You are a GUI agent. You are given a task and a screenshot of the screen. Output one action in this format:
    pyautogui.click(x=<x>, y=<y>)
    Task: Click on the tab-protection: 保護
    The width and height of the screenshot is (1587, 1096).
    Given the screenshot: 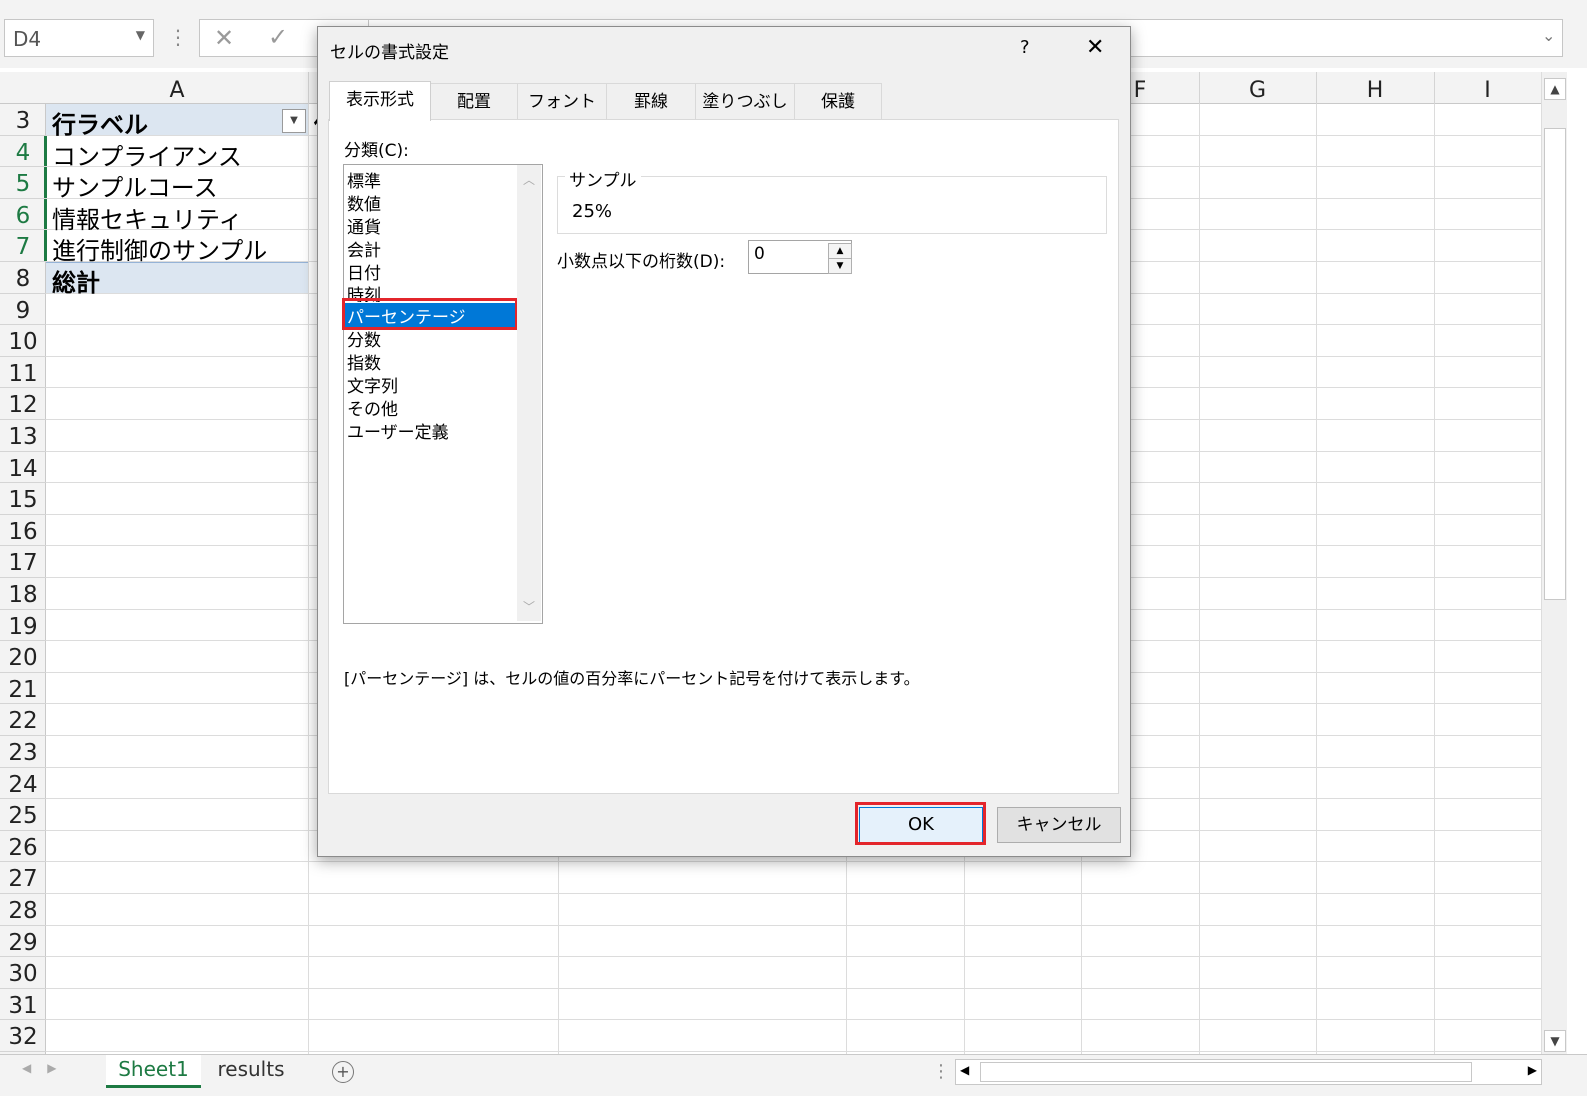 What is the action you would take?
    pyautogui.click(x=838, y=101)
    